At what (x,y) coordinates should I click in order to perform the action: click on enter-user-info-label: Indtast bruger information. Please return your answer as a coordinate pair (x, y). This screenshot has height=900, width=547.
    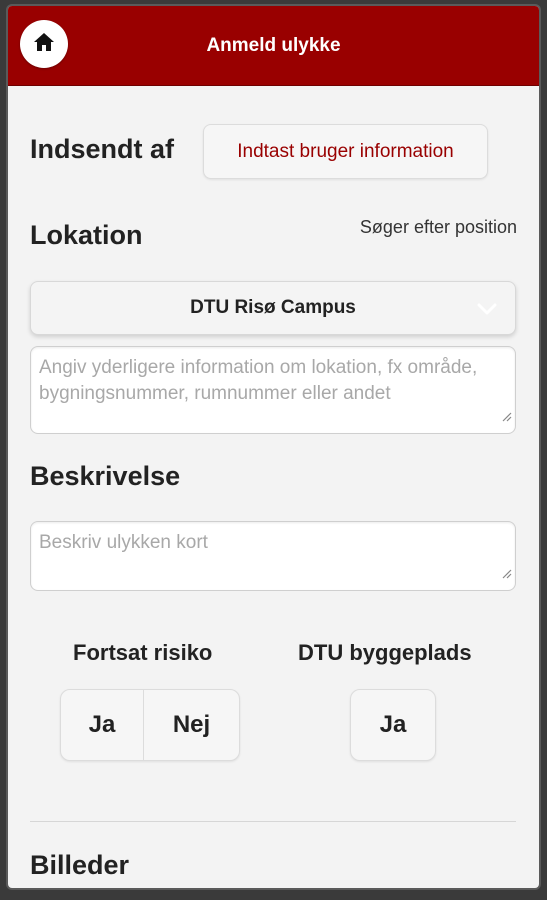
    Looking at the image, I should click on (345, 151).